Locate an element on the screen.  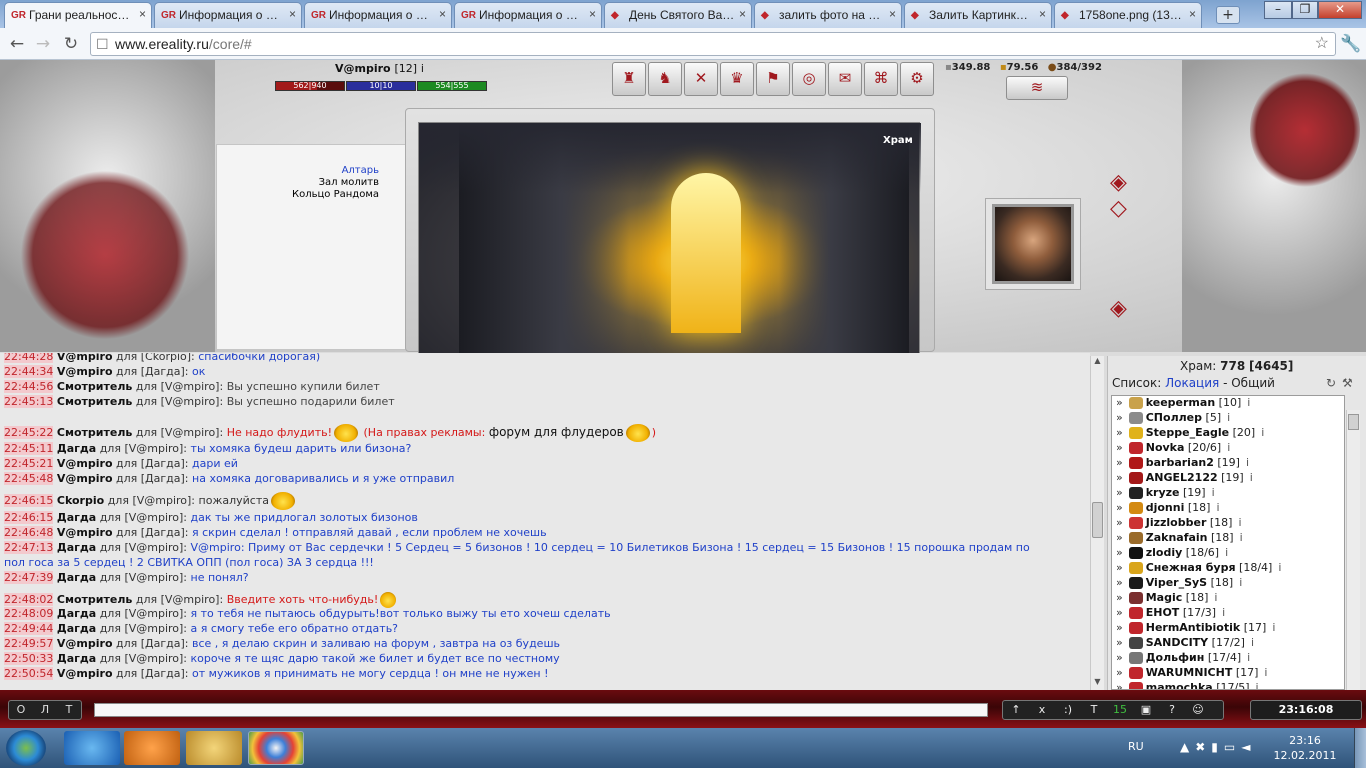
chat-tool-button: ? is located at coordinates (1172, 710).